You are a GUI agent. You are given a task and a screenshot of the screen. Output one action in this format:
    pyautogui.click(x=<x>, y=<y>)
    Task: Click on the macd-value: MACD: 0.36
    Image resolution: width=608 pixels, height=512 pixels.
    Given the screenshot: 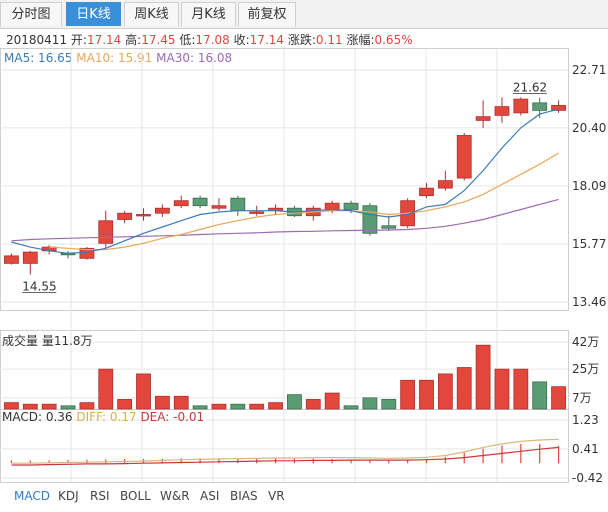 What is the action you would take?
    pyautogui.click(x=37, y=417)
    